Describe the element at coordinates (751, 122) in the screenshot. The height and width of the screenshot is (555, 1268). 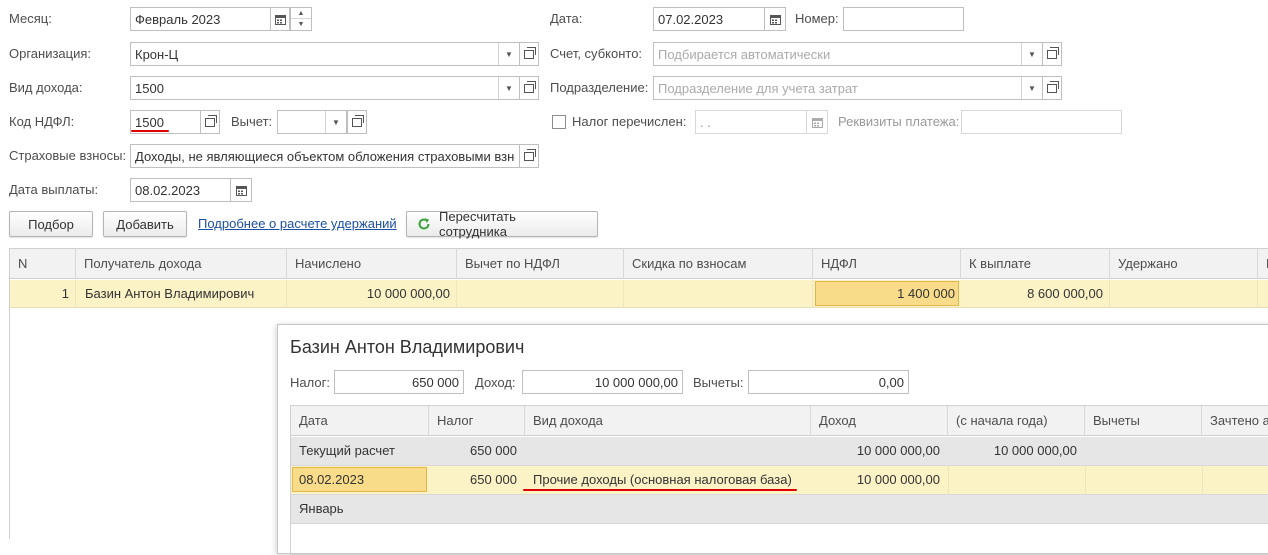
I see `tax-paid-date-field: . .` at that location.